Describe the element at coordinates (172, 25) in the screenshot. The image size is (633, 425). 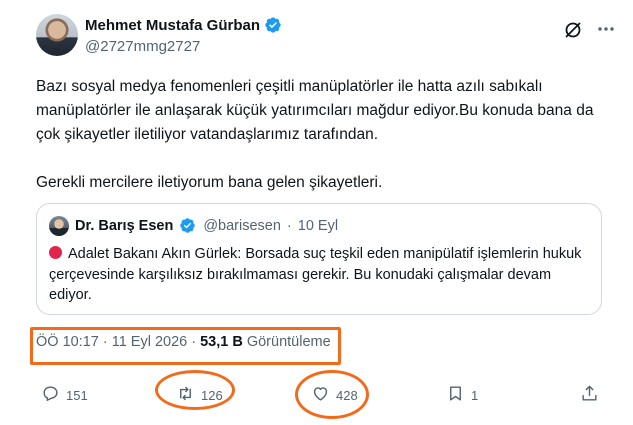
I see `author-display-name: Mehmet Mustafa Gürban` at that location.